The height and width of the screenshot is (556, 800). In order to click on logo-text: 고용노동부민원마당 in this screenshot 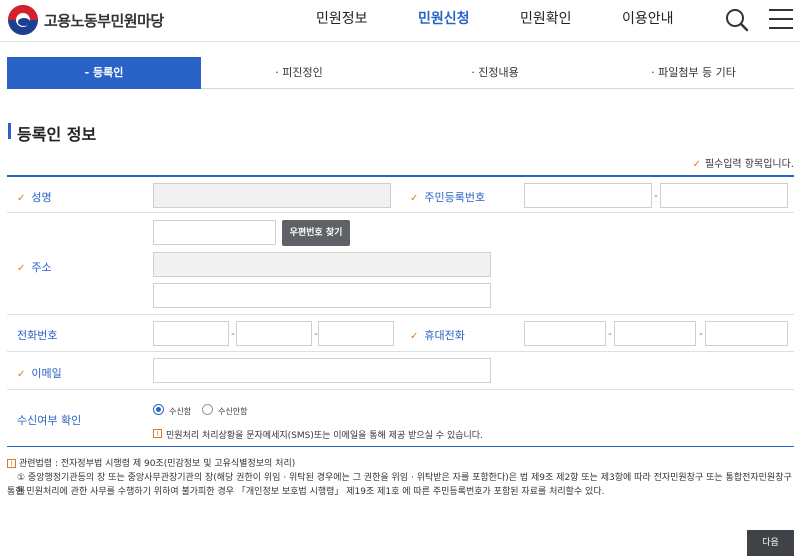, I will do `click(104, 20)`.